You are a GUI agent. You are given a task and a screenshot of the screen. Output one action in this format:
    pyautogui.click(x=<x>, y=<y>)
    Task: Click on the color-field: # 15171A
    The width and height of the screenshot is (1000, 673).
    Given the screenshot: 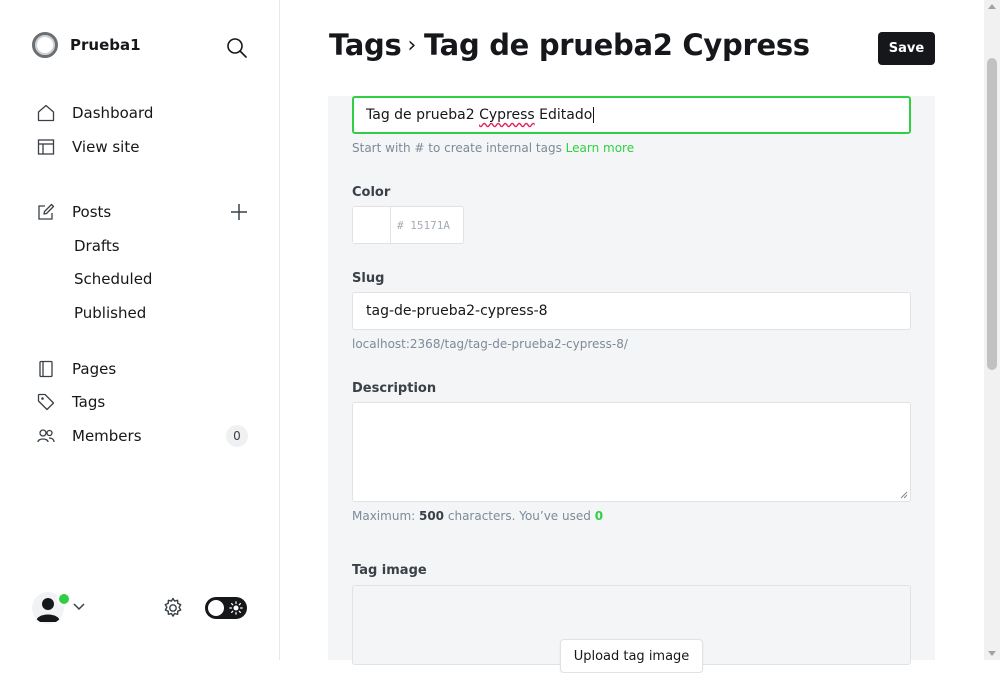 What is the action you would take?
    pyautogui.click(x=408, y=225)
    